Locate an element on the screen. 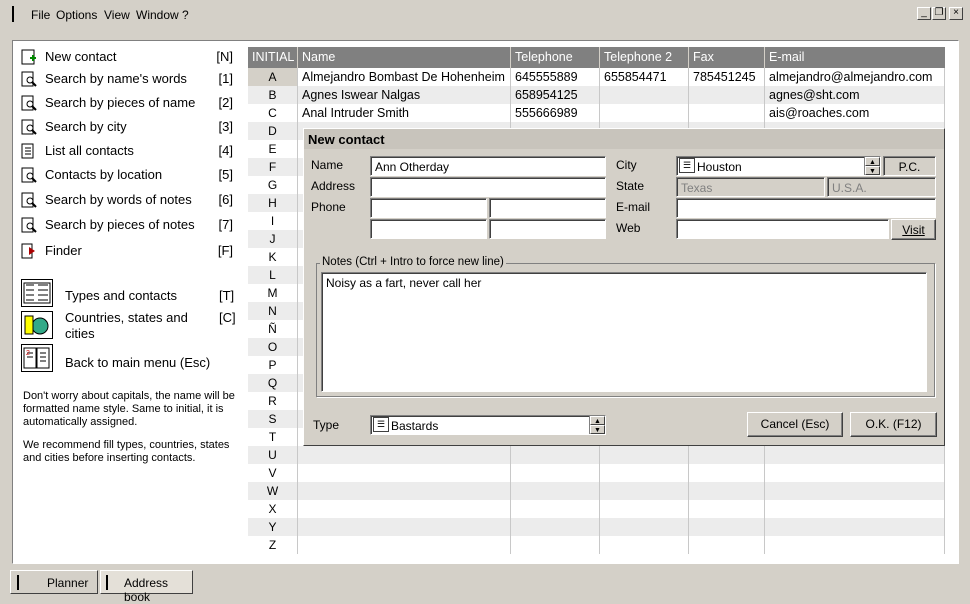 Image resolution: width=970 pixels, height=604 pixels. table-row: U is located at coordinates (596, 455).